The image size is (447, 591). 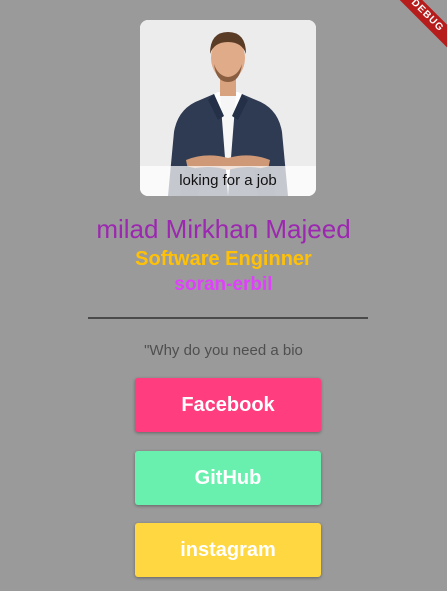 I want to click on github-button: GitHub, so click(x=228, y=478).